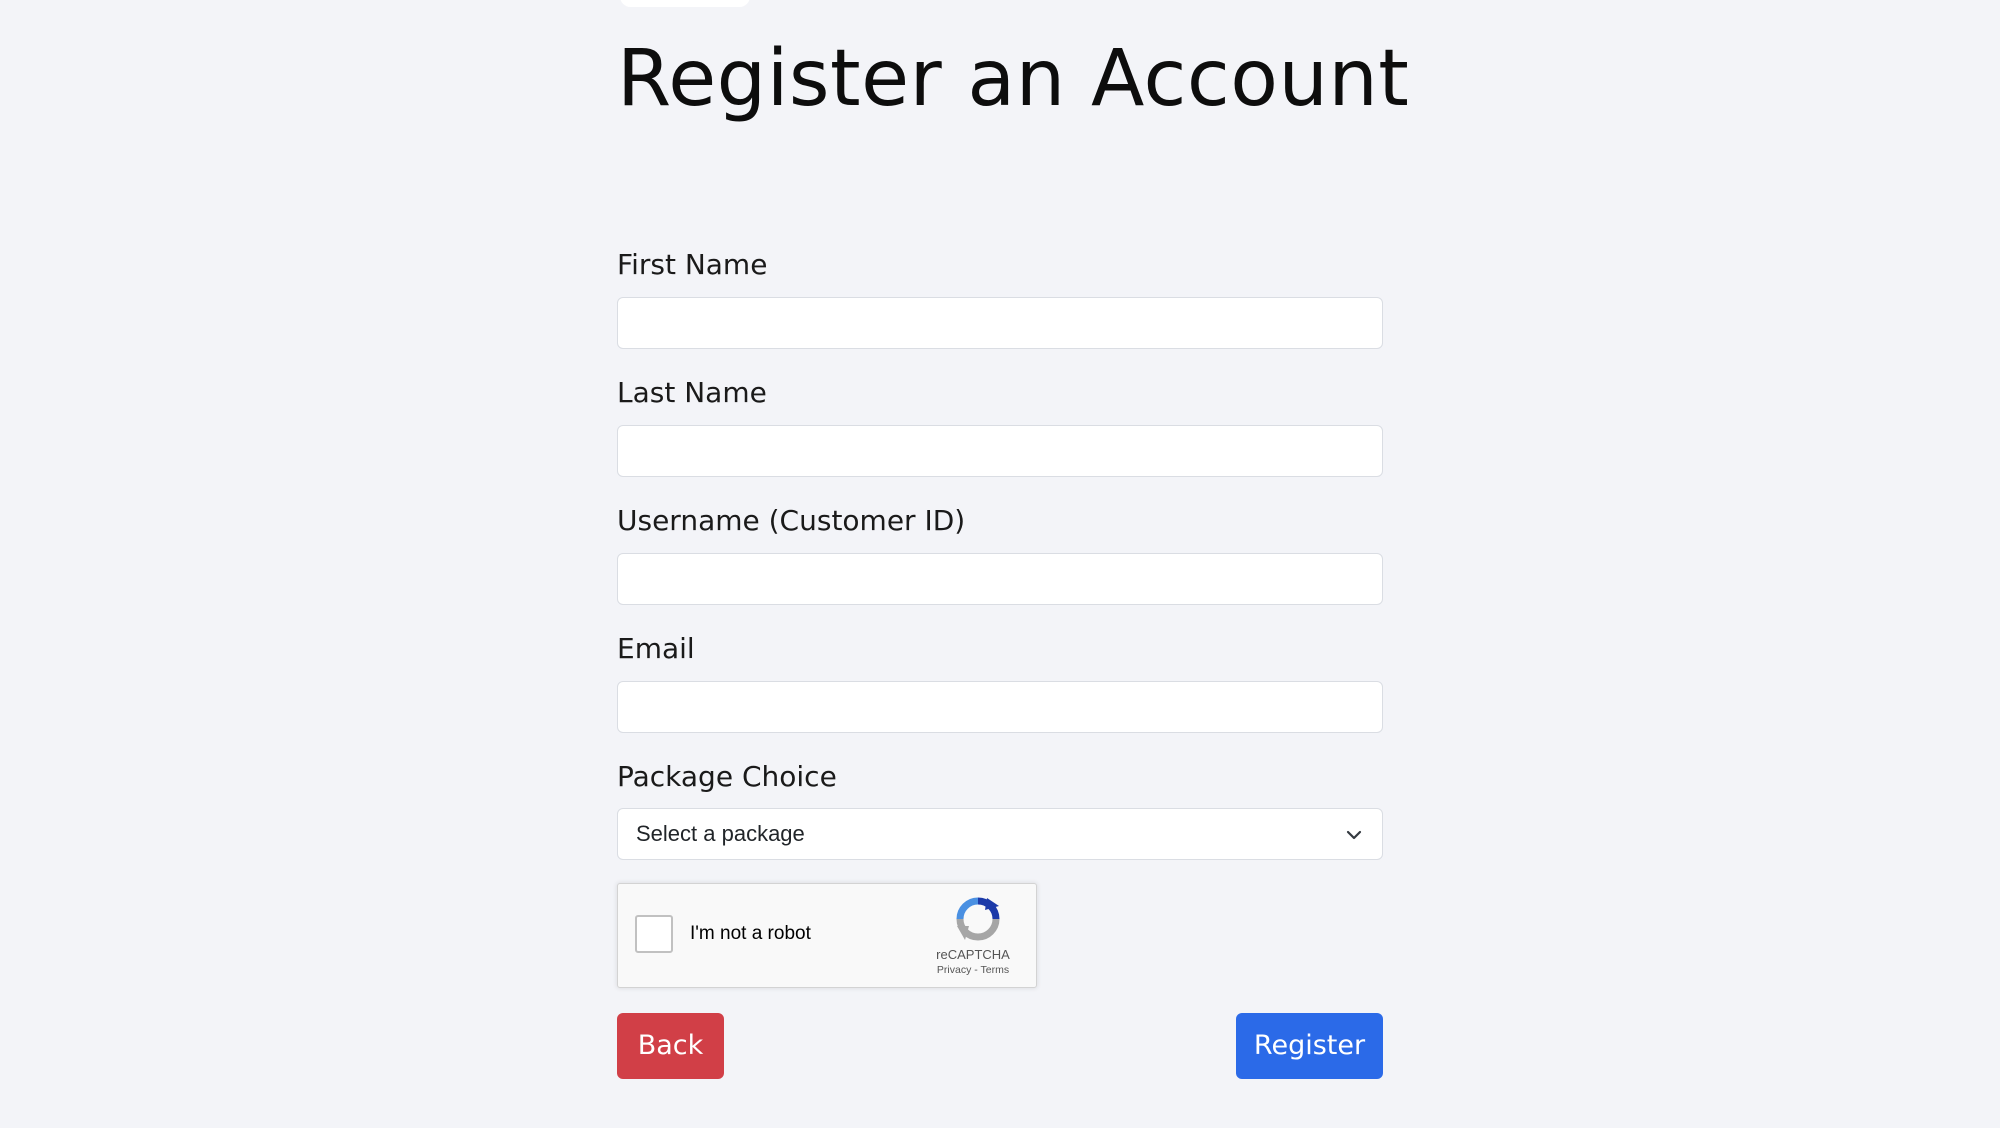 The width and height of the screenshot is (2000, 1128). Describe the element at coordinates (670, 1046) in the screenshot. I see `back-button: Back` at that location.